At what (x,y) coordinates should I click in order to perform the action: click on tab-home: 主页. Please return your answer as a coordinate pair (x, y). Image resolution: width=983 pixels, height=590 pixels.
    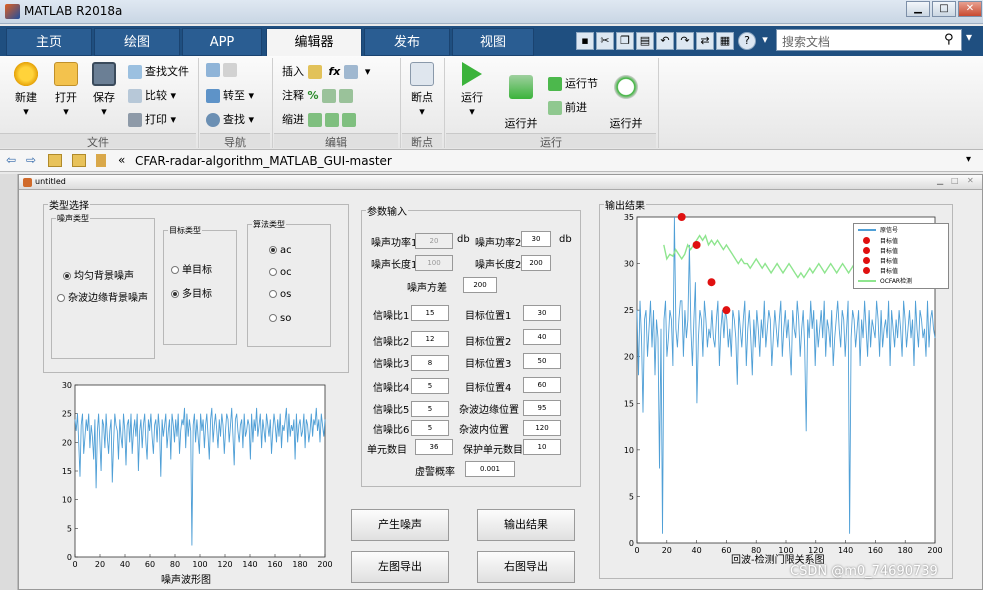
    Looking at the image, I should click on (49, 42).